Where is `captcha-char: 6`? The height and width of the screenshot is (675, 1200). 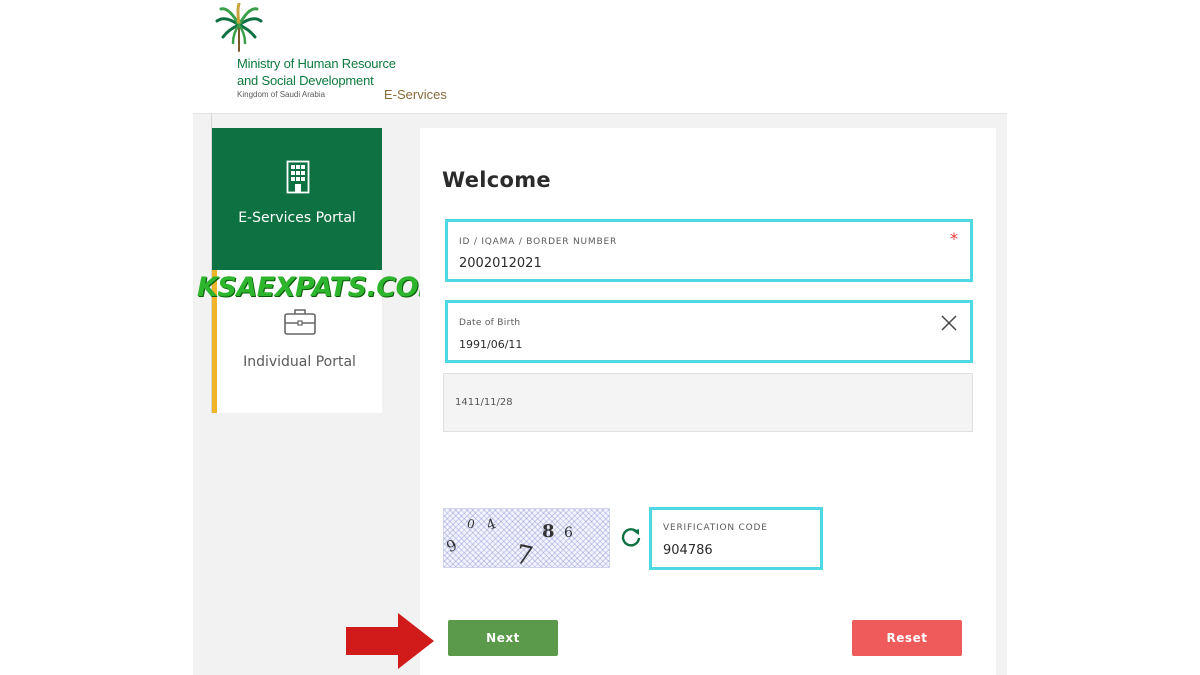 captcha-char: 6 is located at coordinates (568, 533).